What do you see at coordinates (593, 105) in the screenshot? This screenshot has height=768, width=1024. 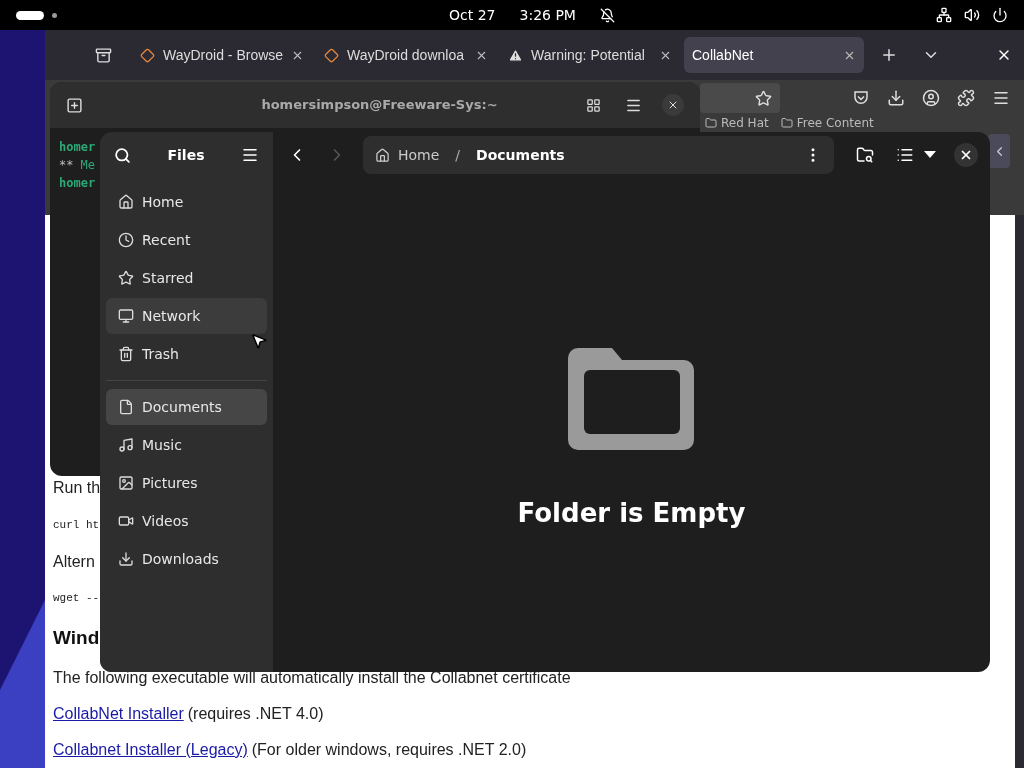 I see `grid-icon` at bounding box center [593, 105].